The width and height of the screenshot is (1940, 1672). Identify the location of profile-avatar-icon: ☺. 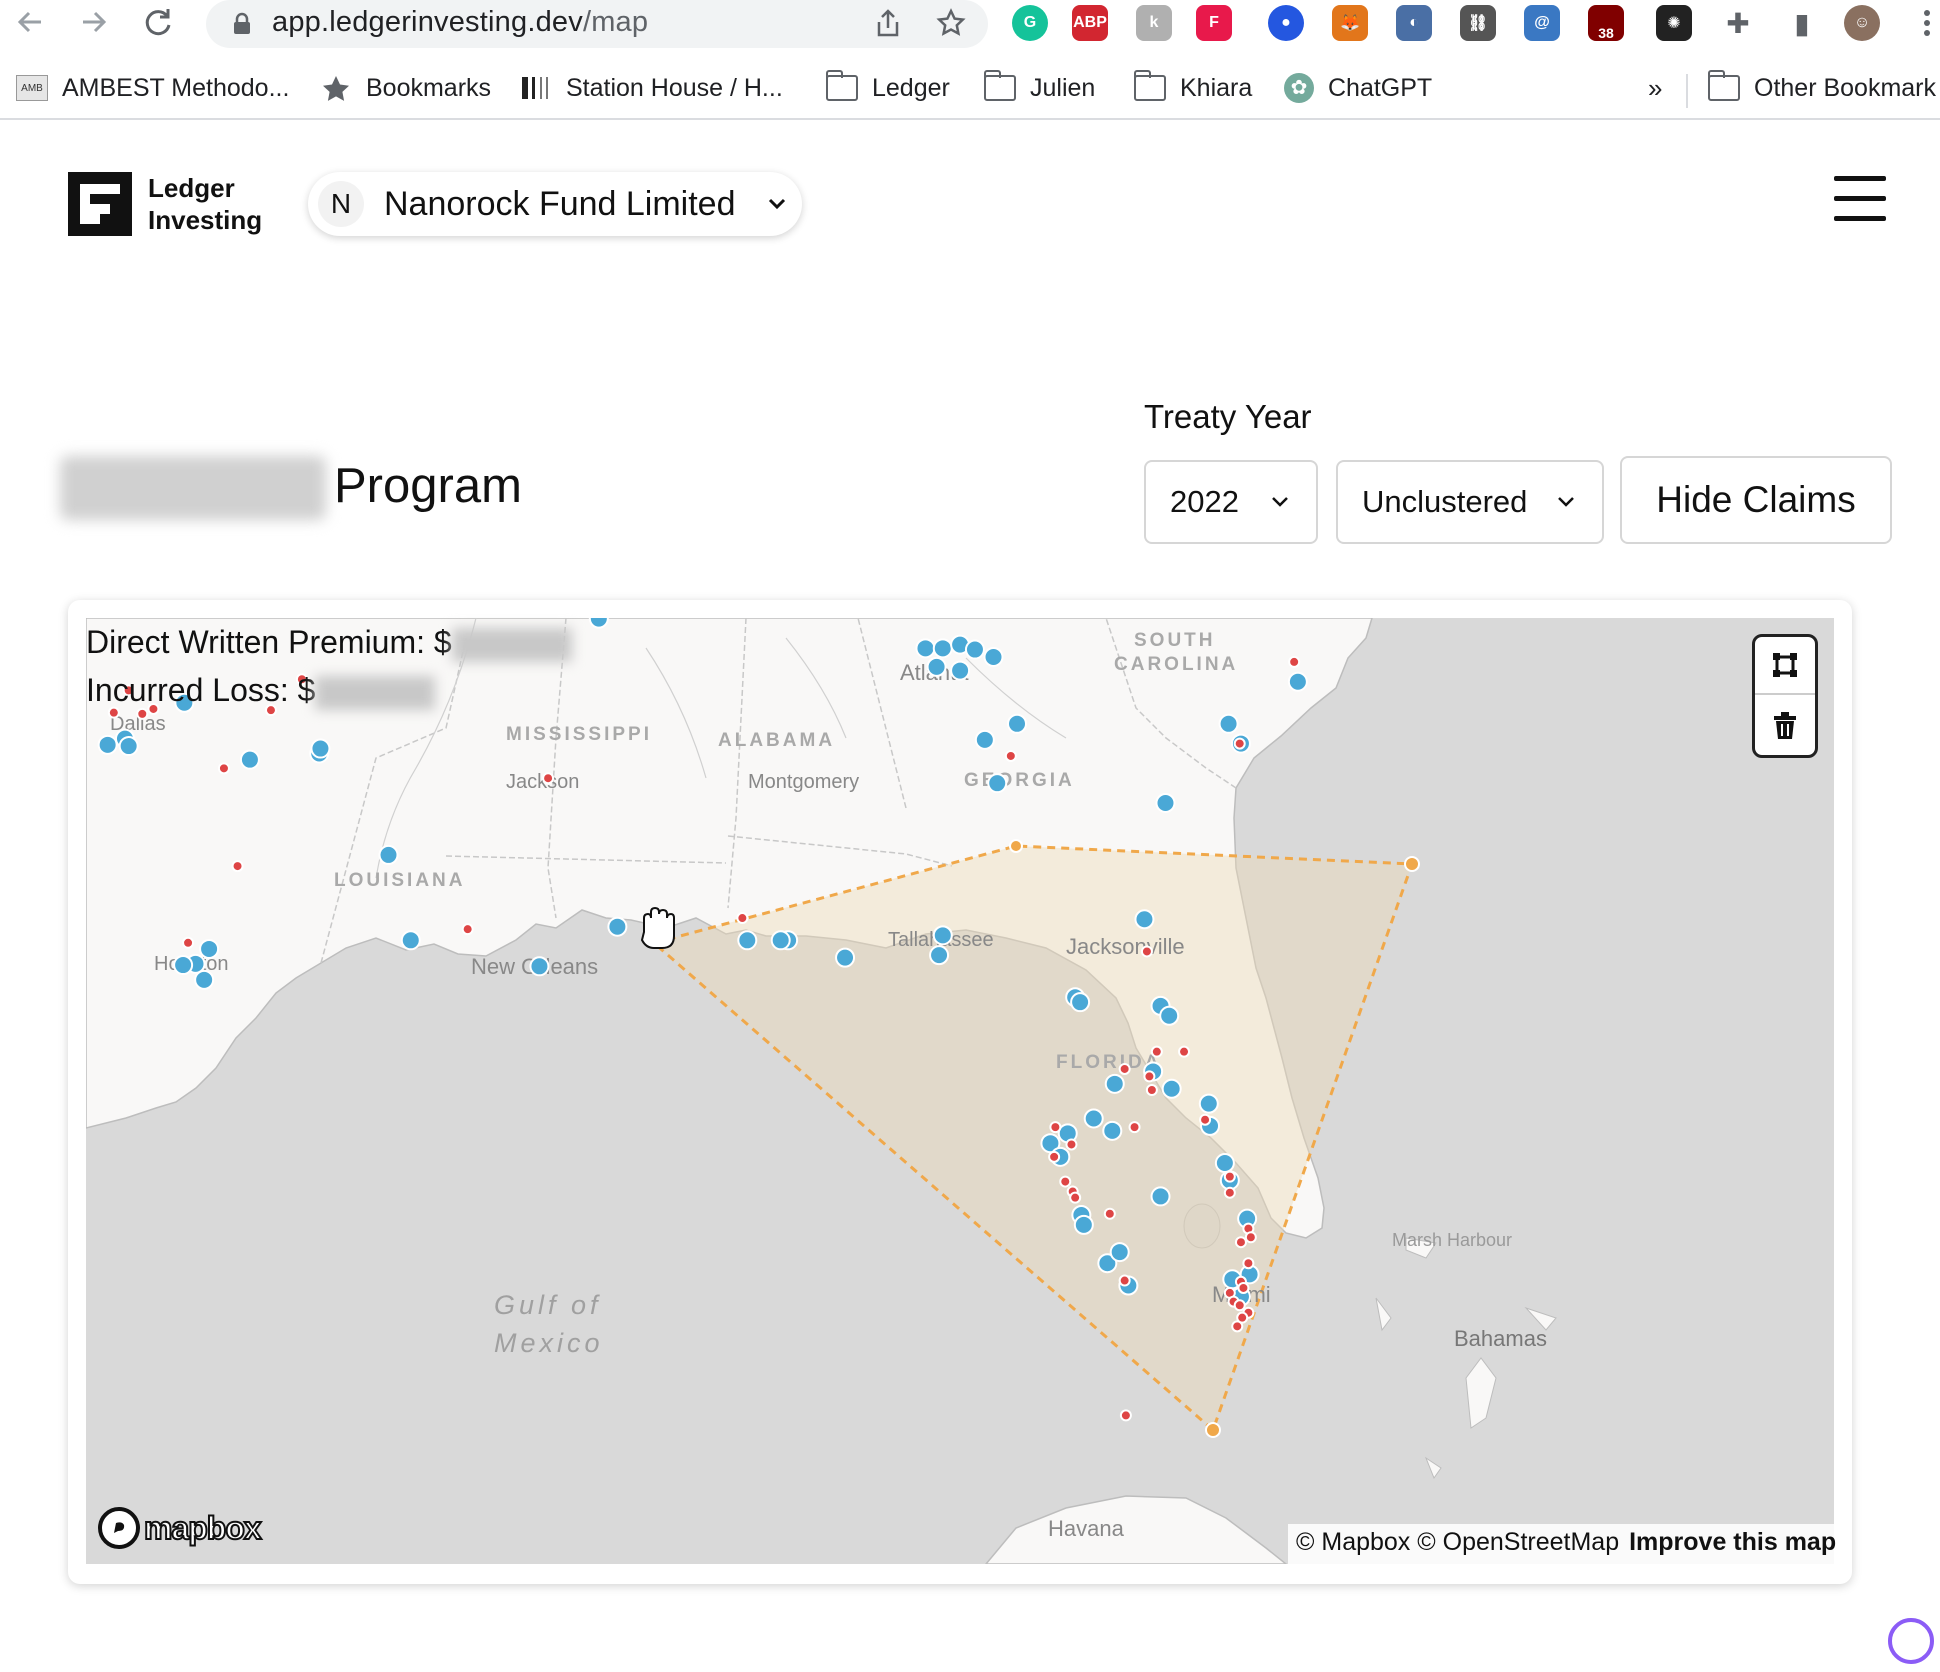
(1862, 23).